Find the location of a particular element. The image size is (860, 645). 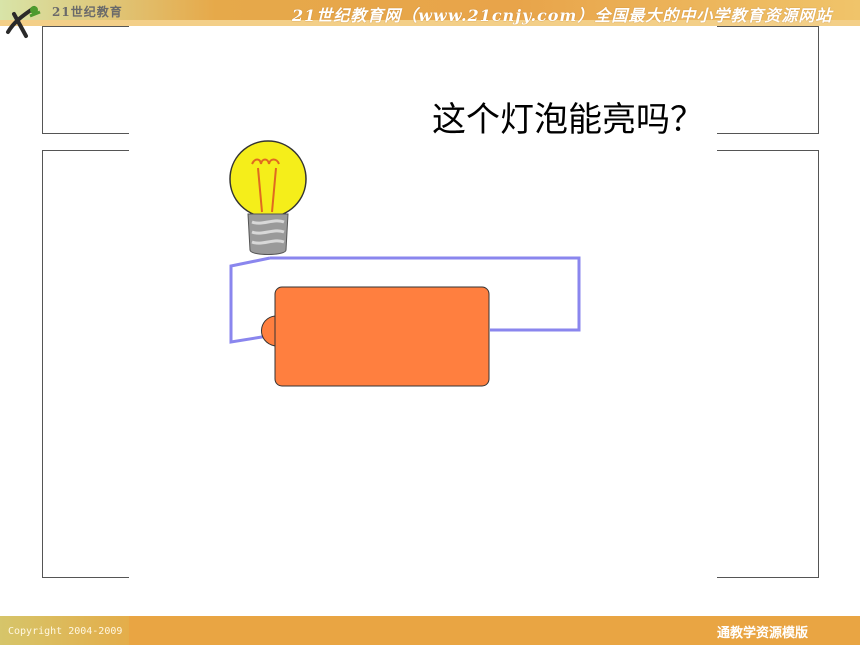

light-bulb-icon is located at coordinates (268, 197).